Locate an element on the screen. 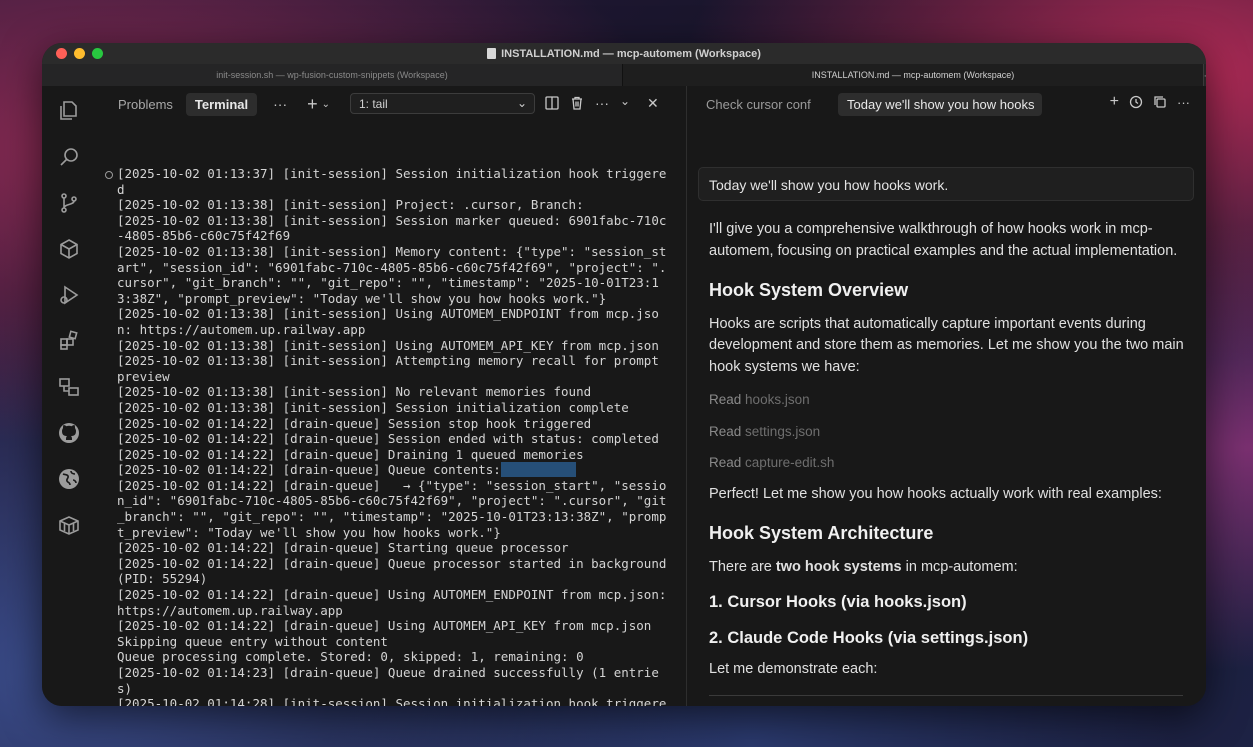 The image size is (1253, 747). read-file-settings: Read settings.json is located at coordinates (948, 432).